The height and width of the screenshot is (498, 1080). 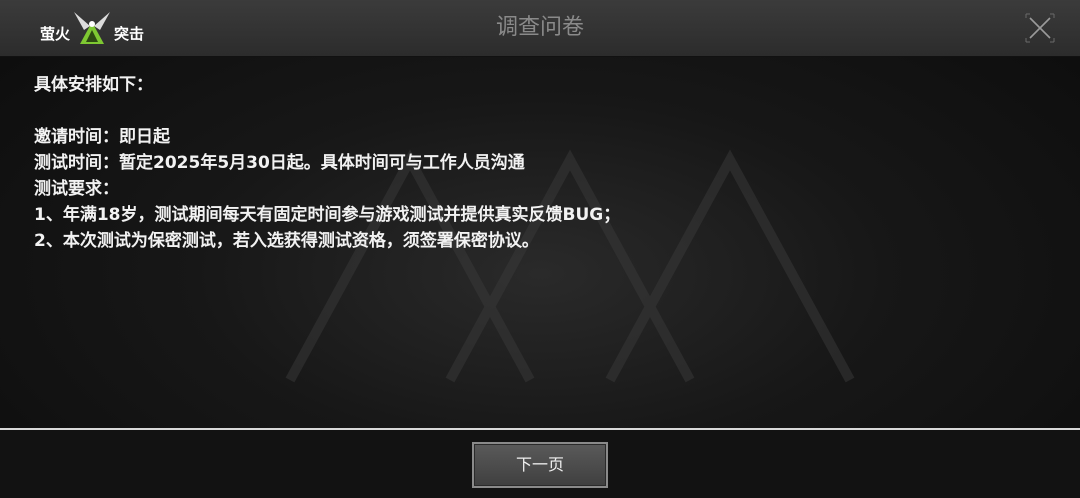 What do you see at coordinates (93, 85) in the screenshot?
I see `content-heading: 具体安排如下：` at bounding box center [93, 85].